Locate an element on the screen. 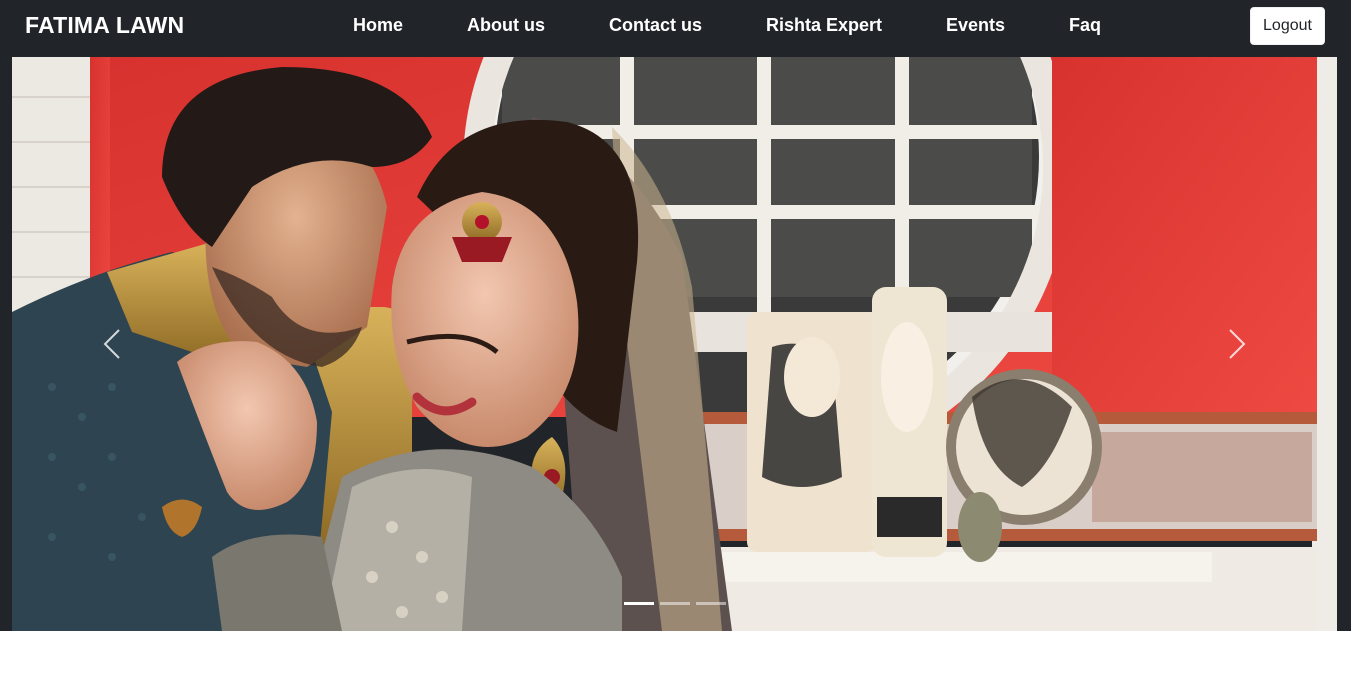  logout-button: Logout is located at coordinates (1287, 26).